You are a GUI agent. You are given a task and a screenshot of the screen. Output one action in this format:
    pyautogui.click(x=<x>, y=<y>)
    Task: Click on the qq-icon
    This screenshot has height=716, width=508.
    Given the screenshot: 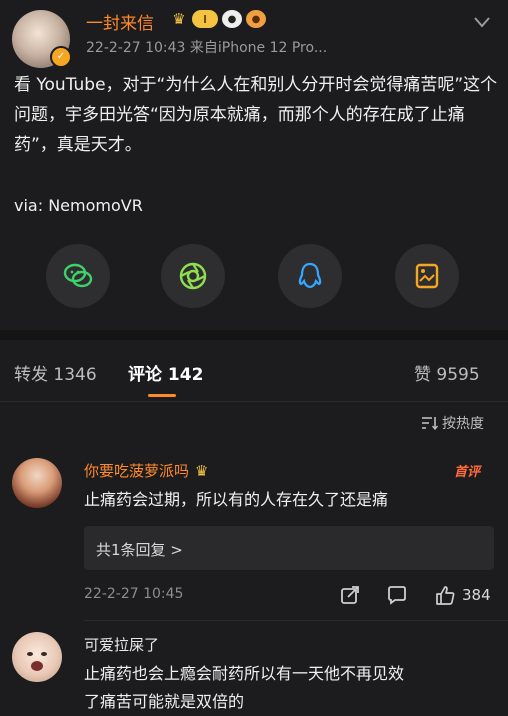 What is the action you would take?
    pyautogui.click(x=310, y=275)
    